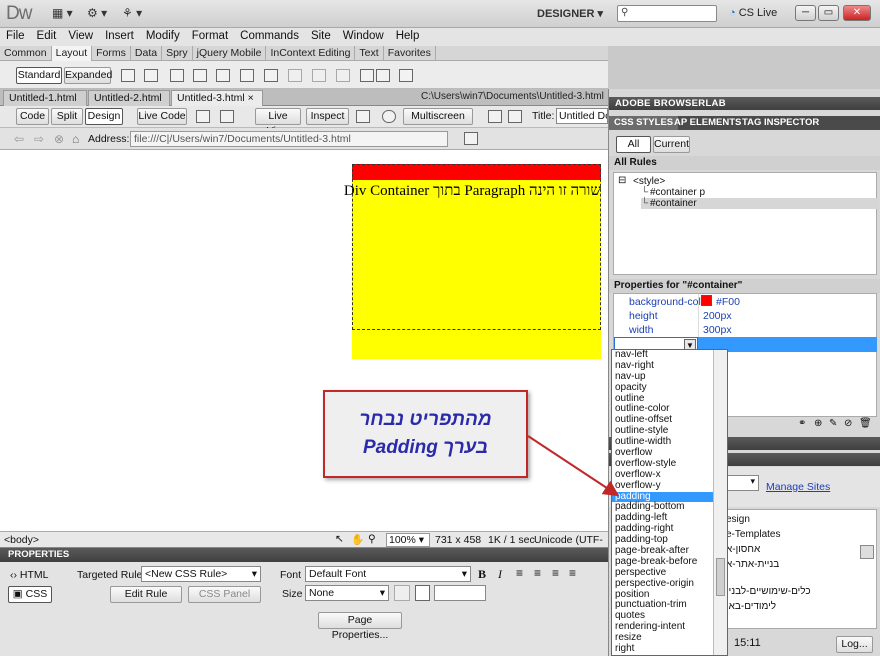  What do you see at coordinates (768, 591) in the screenshot?
I see `file-item: כלים-שימושיים-לבניי` at bounding box center [768, 591].